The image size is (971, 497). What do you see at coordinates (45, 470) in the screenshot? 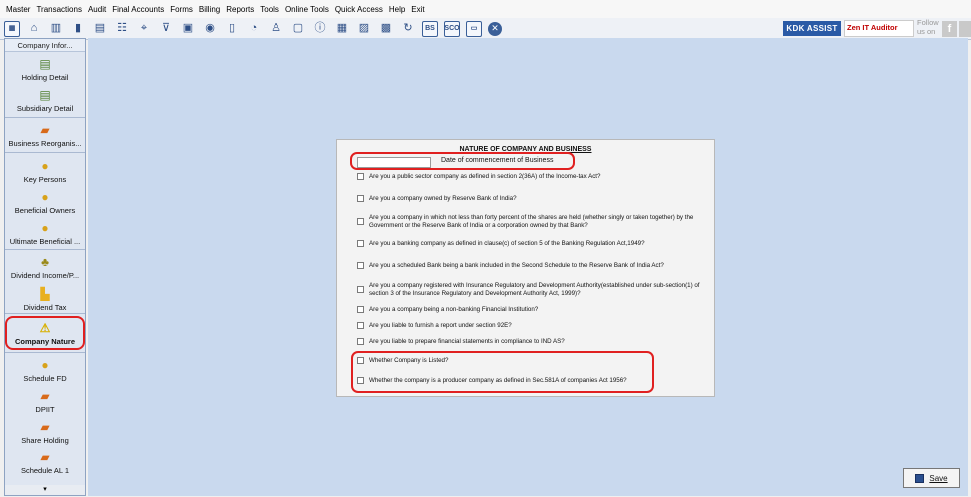
I see `sidebar-item-label: Schedule AL 1` at bounding box center [45, 470].